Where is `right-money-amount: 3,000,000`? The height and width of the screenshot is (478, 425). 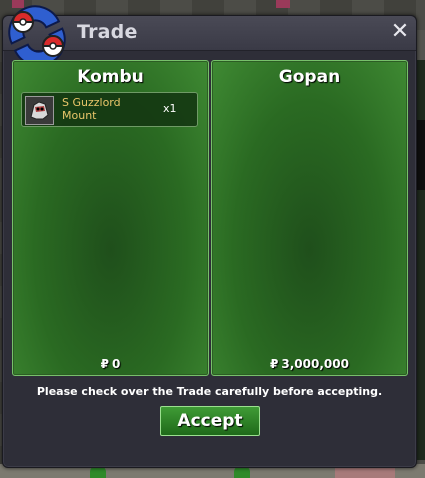 right-money-amount: 3,000,000 is located at coordinates (315, 364).